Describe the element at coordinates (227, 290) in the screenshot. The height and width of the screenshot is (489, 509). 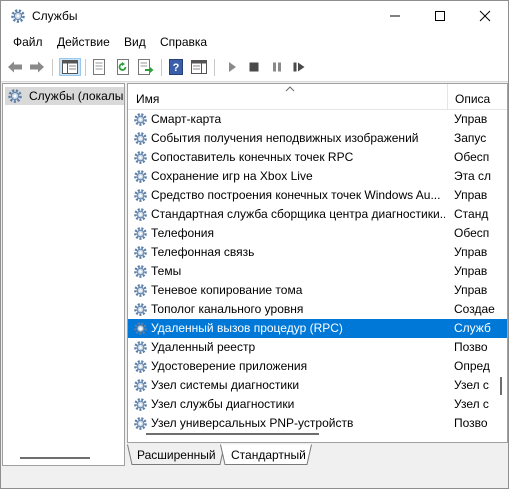
I see `service-name: Теневое копирование тома` at that location.